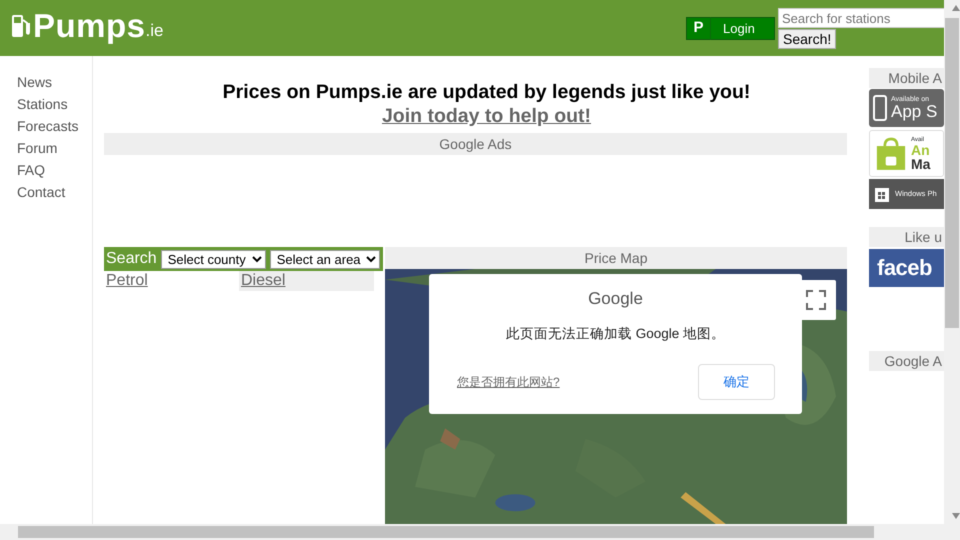  Describe the element at coordinates (736, 382) in the screenshot. I see `ok-button: 确定` at that location.